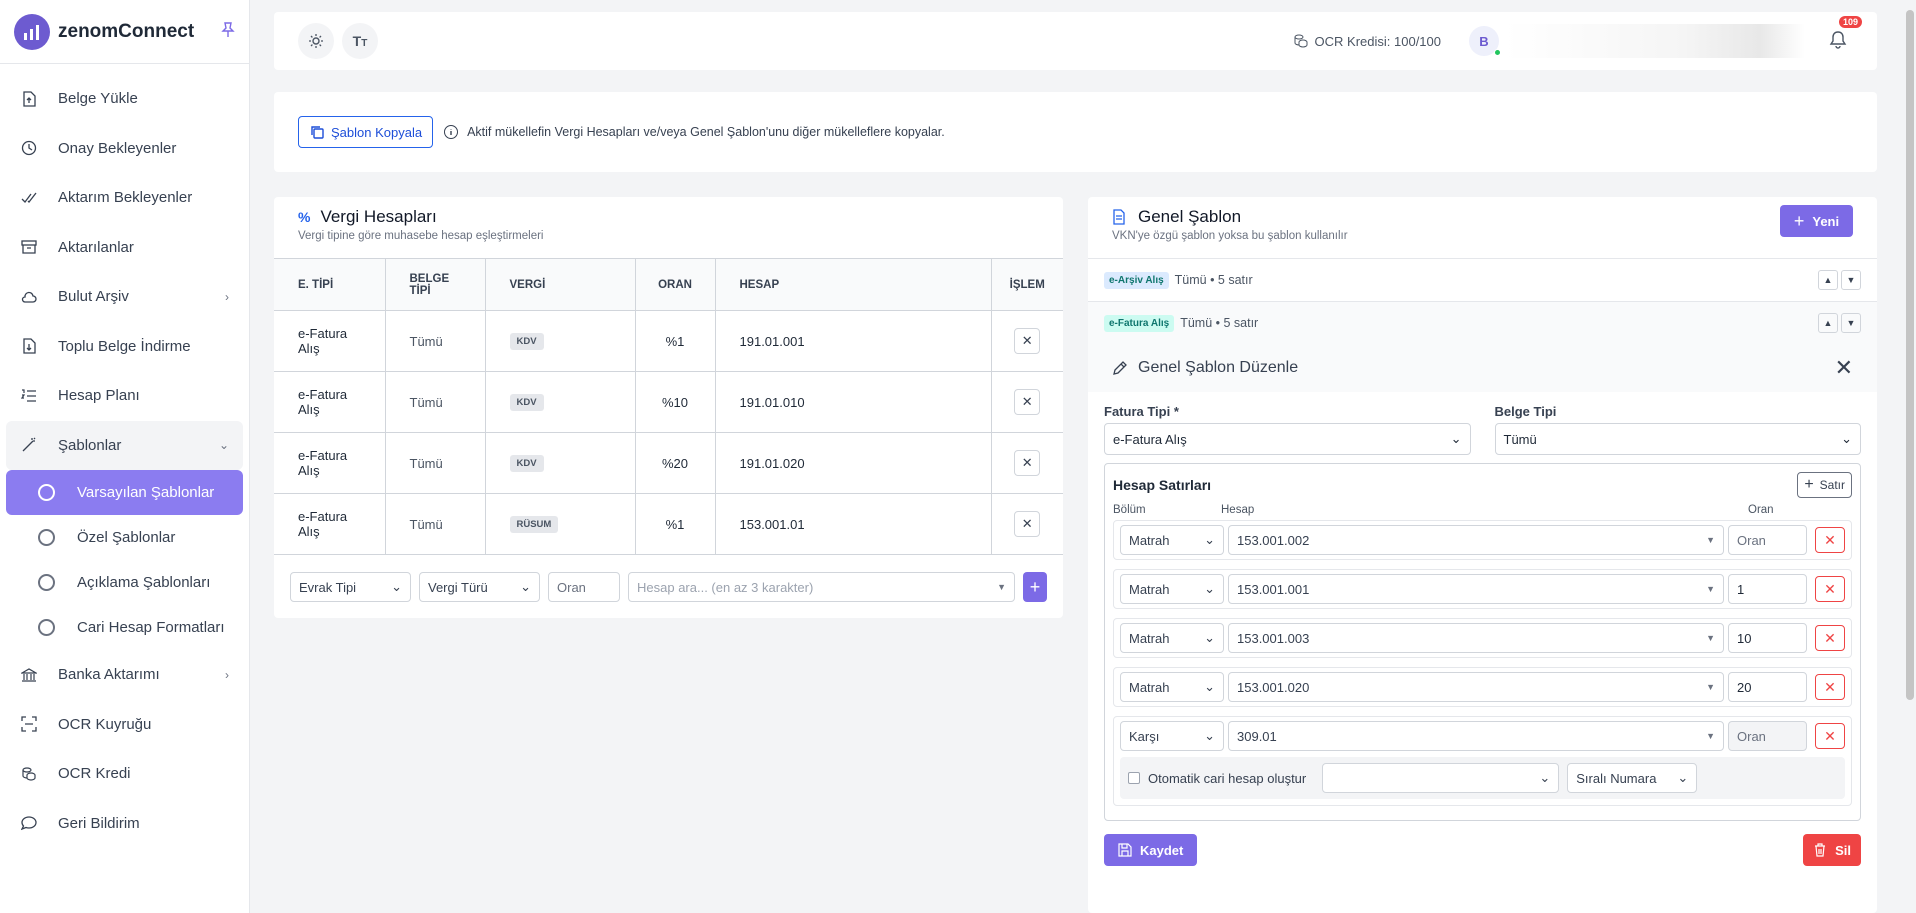 Image resolution: width=1916 pixels, height=913 pixels. I want to click on bell-icon, so click(1838, 39).